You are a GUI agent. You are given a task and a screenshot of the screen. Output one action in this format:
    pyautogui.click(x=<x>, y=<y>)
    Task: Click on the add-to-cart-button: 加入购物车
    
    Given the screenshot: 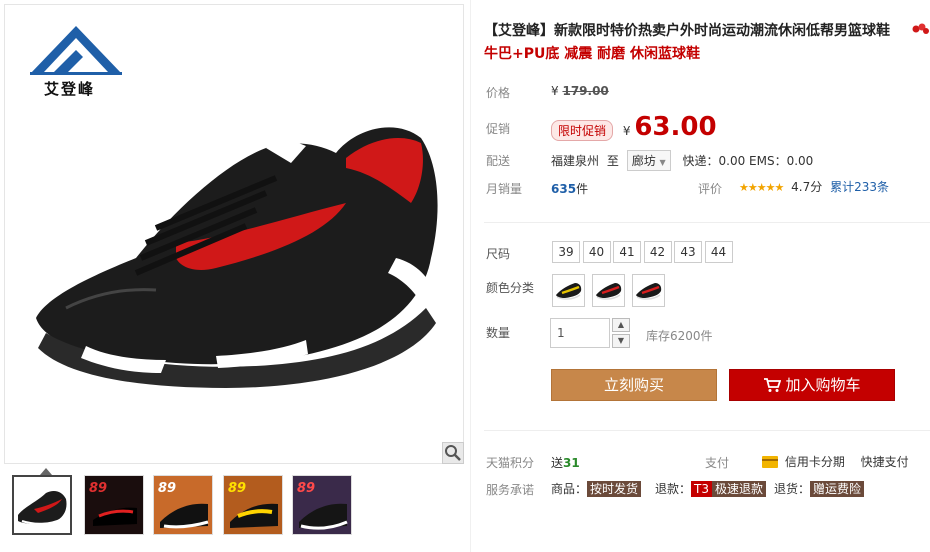 What is the action you would take?
    pyautogui.click(x=812, y=385)
    